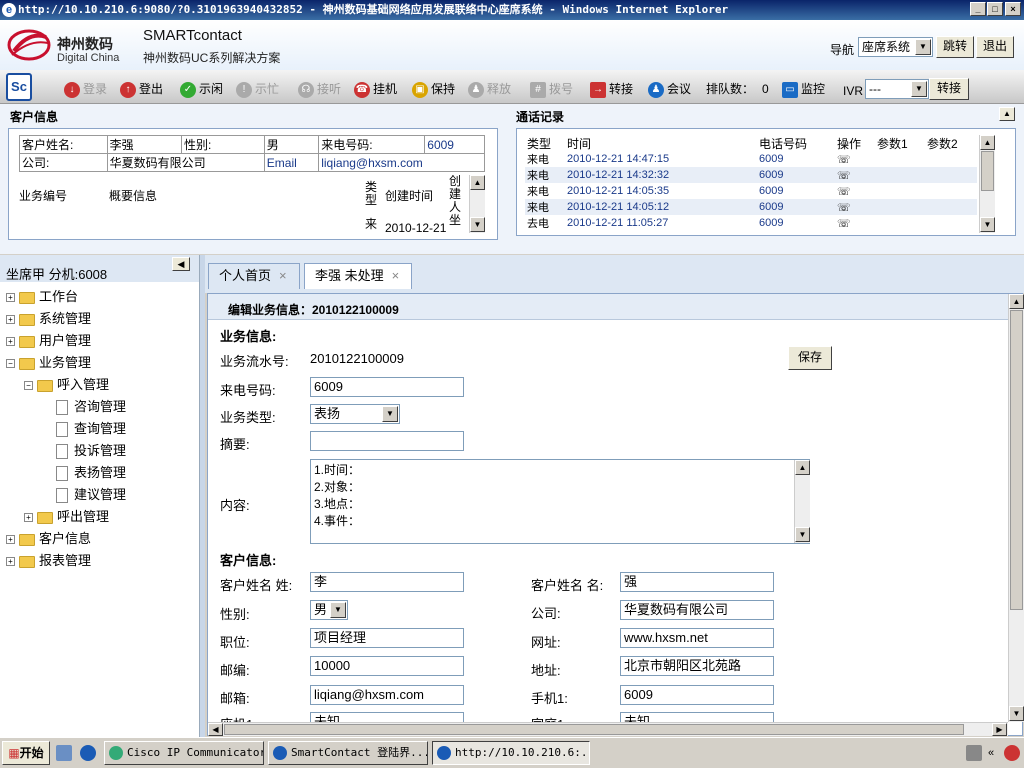 The width and height of the screenshot is (1024, 768). I want to click on splitter, so click(202, 496).